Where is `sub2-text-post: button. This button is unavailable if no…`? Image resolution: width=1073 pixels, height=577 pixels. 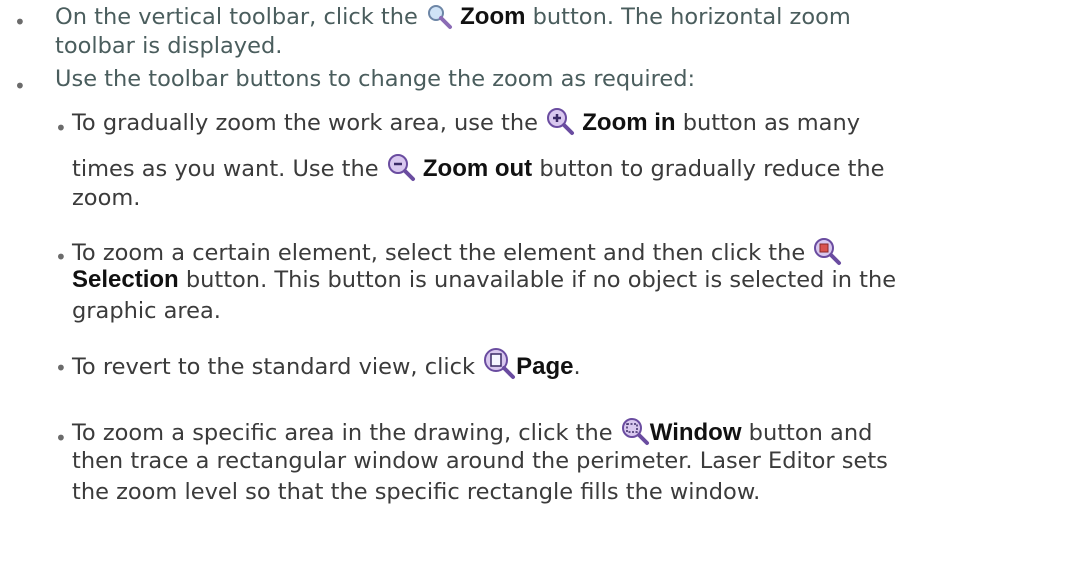
sub2-text-post: button. This button is unavailable if no… is located at coordinates (541, 280).